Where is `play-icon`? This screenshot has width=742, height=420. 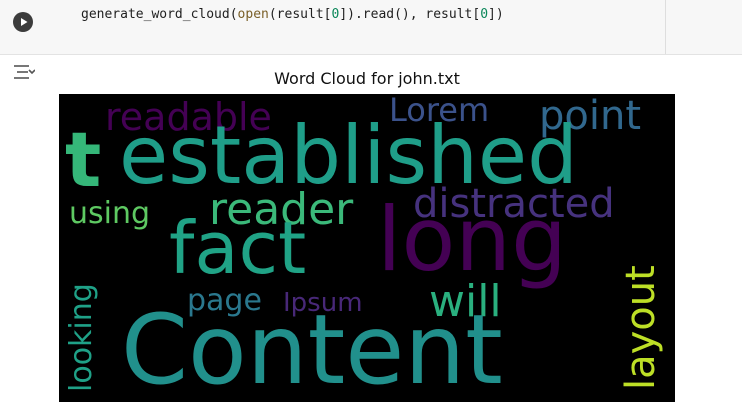 play-icon is located at coordinates (24, 22).